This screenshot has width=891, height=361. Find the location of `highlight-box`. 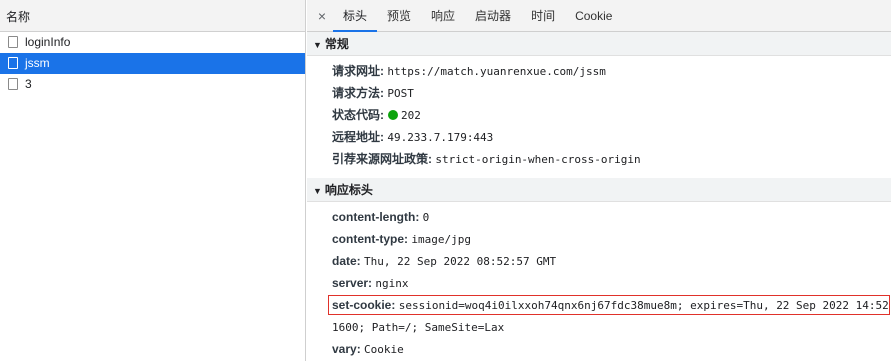

highlight-box is located at coordinates (609, 305).